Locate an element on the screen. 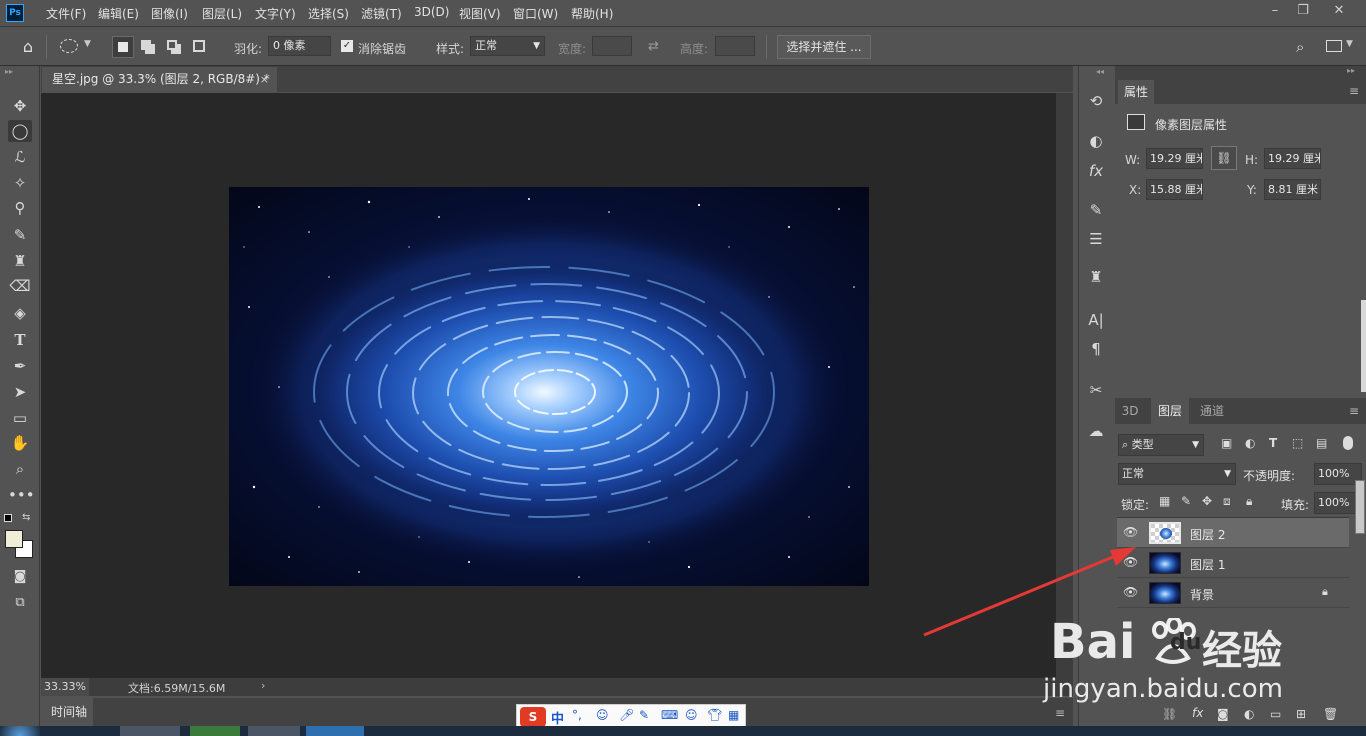 Image resolution: width=1366 pixels, height=736 pixels. brush-settings-icon: ☰ is located at coordinates (1096, 239).